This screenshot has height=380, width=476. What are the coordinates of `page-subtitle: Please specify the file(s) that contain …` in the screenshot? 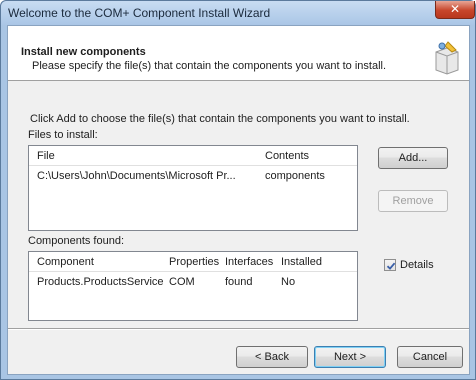 It's located at (209, 66).